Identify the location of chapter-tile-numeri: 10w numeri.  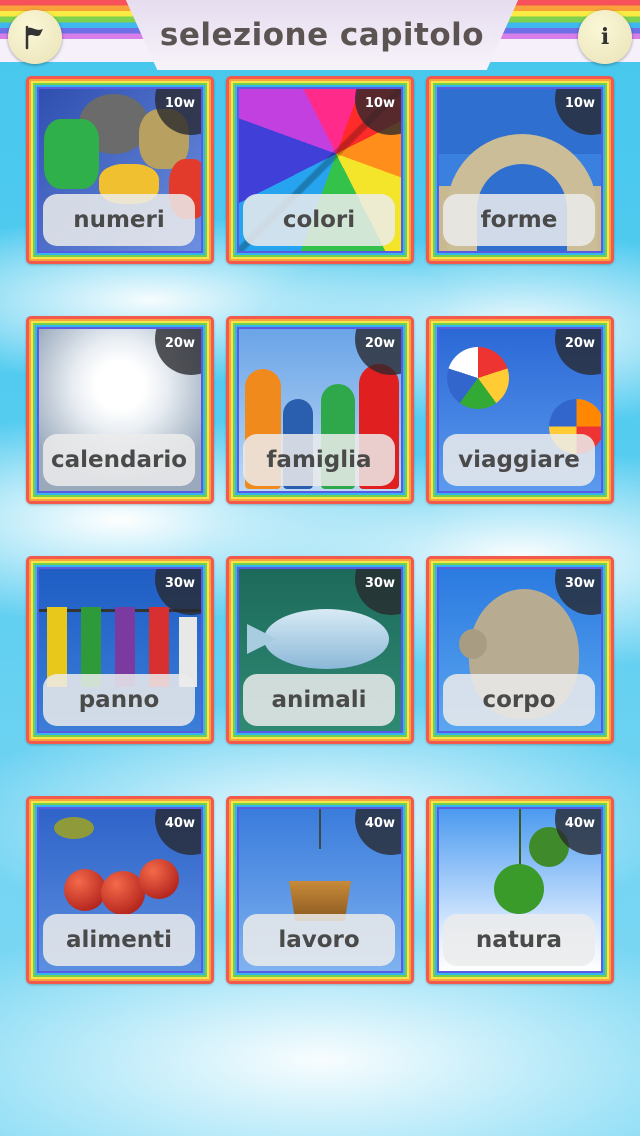
(120, 170).